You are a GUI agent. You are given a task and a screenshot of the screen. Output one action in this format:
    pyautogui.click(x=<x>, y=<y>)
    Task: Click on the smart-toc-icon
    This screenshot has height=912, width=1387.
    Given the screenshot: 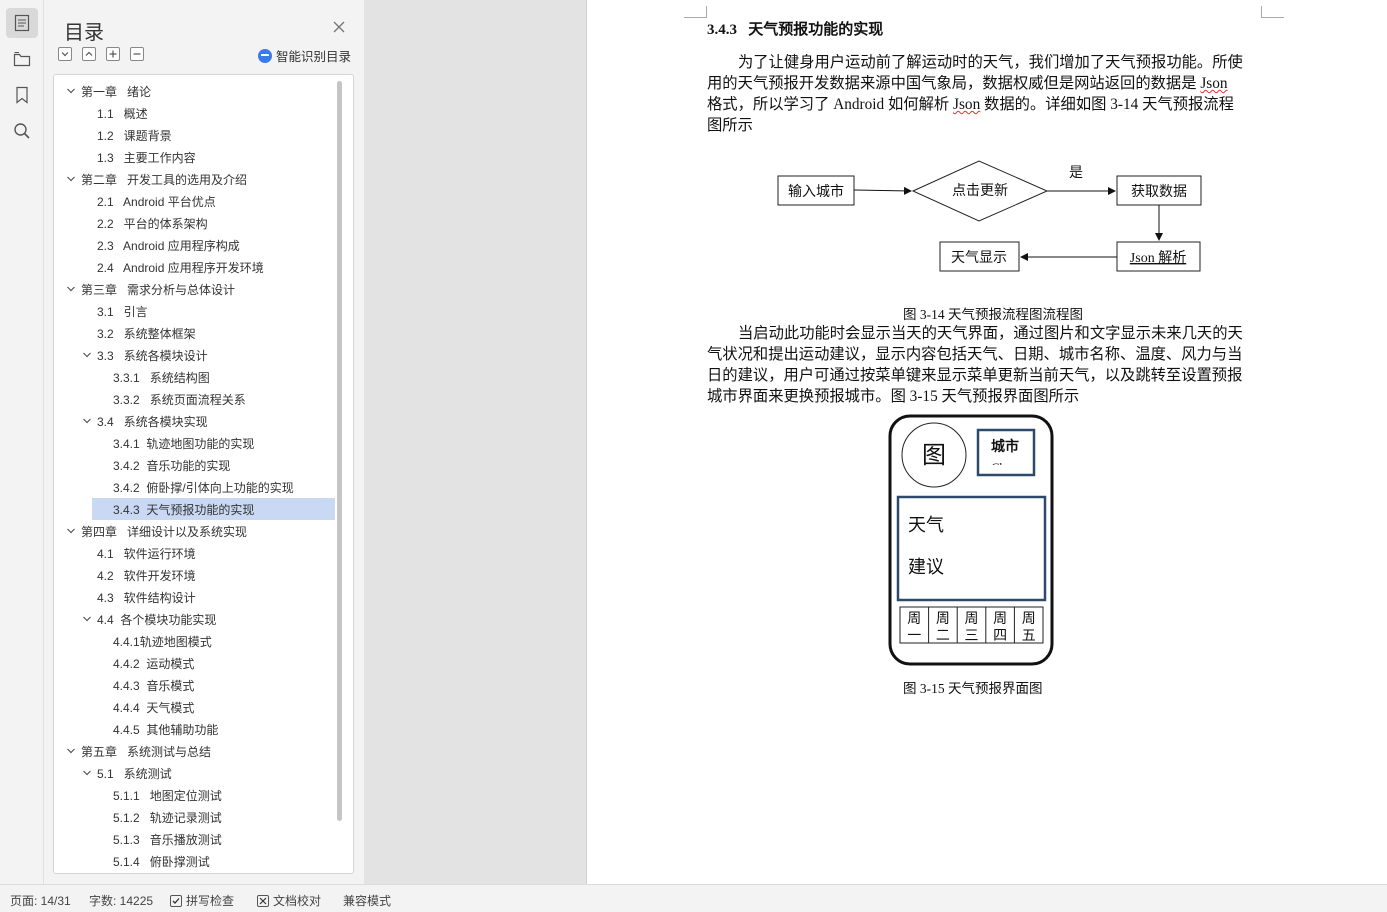 What is the action you would take?
    pyautogui.click(x=265, y=55)
    